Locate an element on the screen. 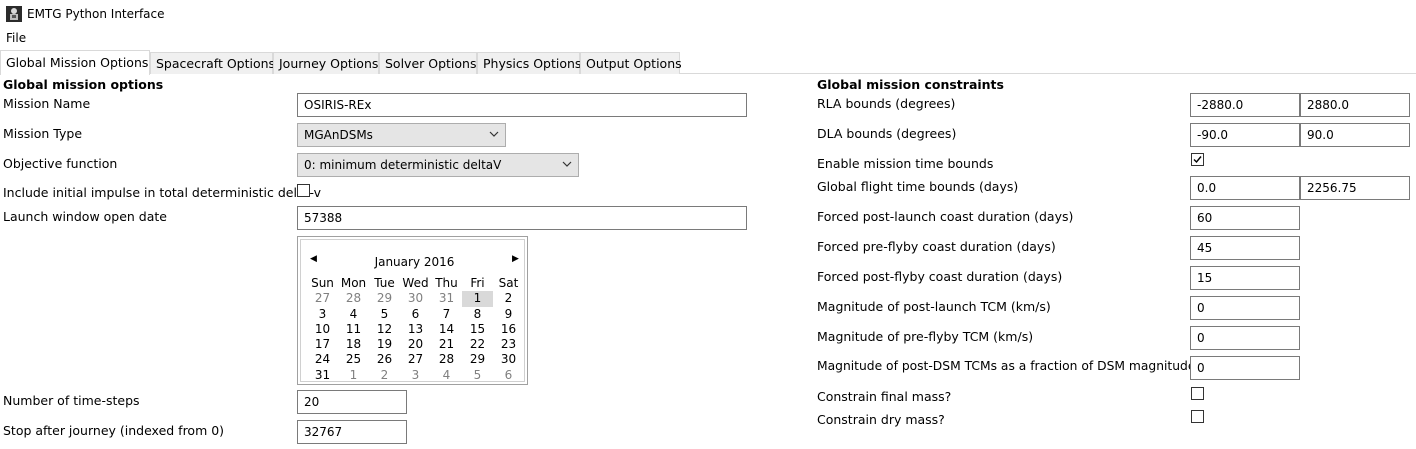  dla-max-input: 90.0 is located at coordinates (1355, 135).